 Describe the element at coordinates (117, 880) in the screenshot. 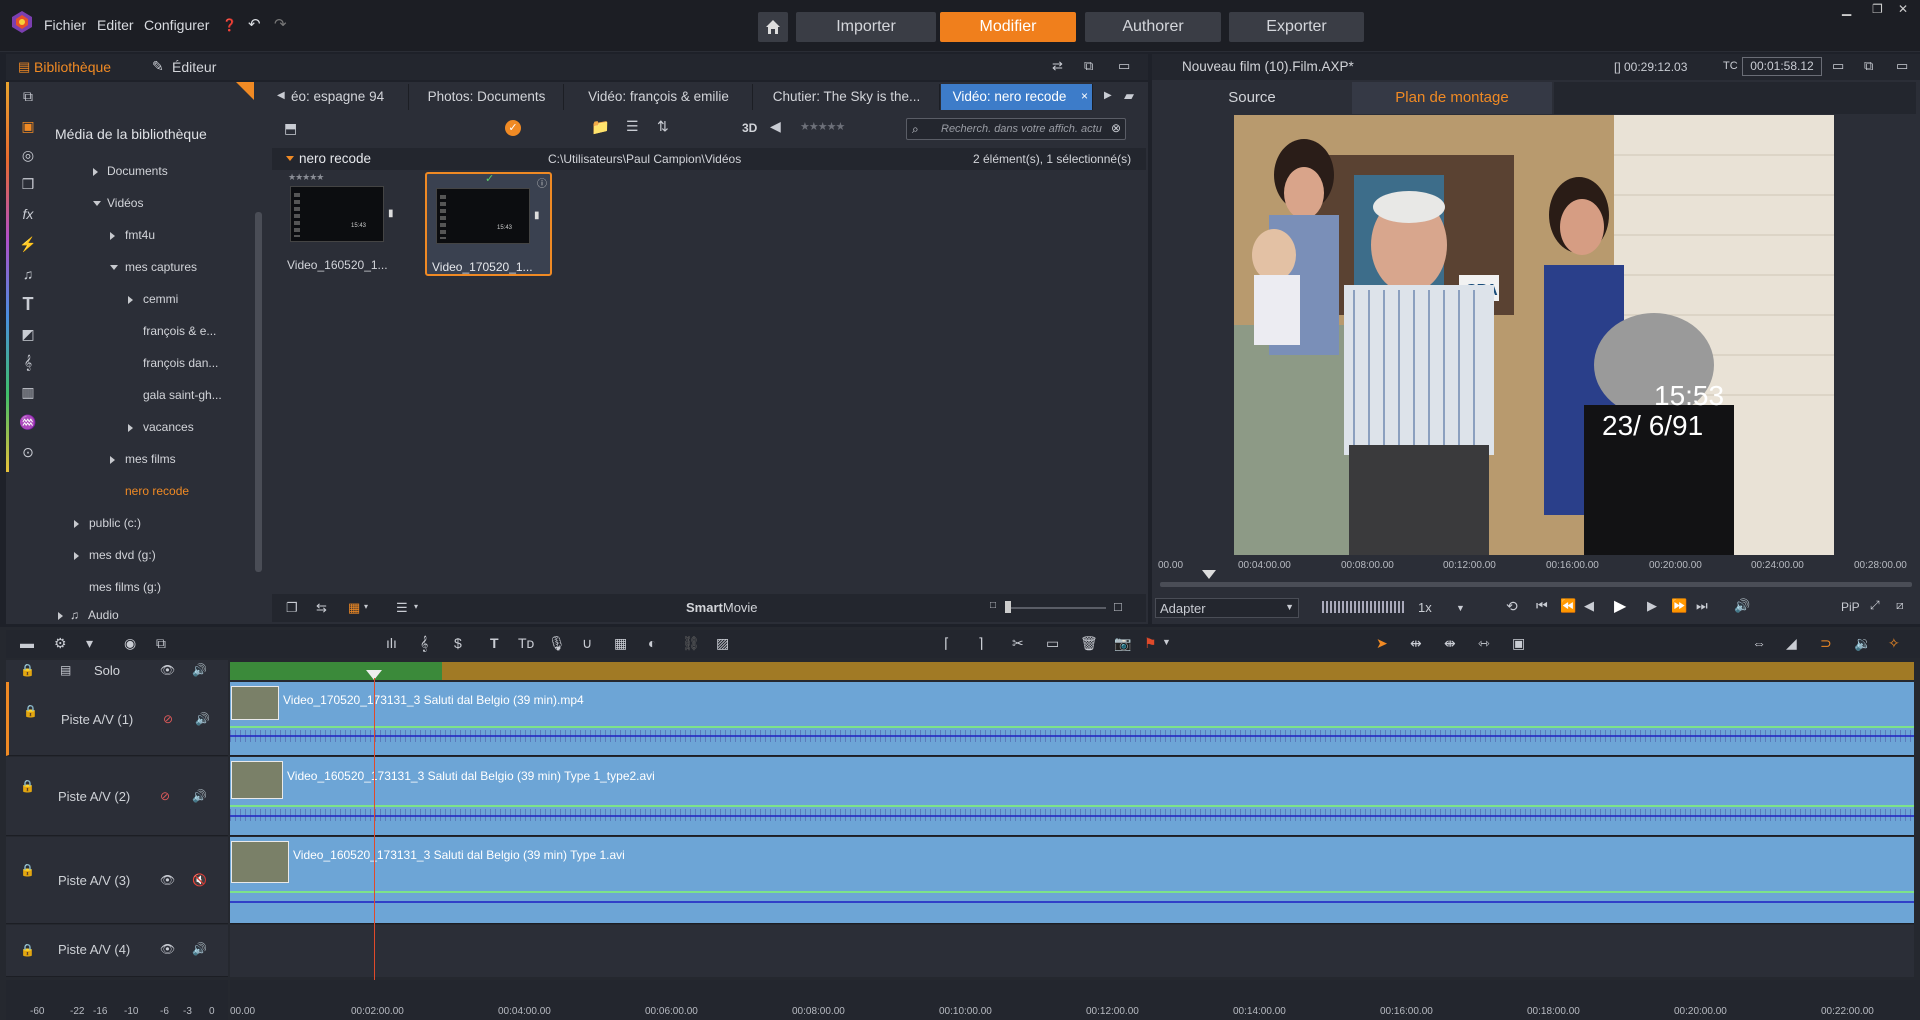

I see `track-header-3: 🔒 Piste A/V (3) 👁 🔇` at that location.